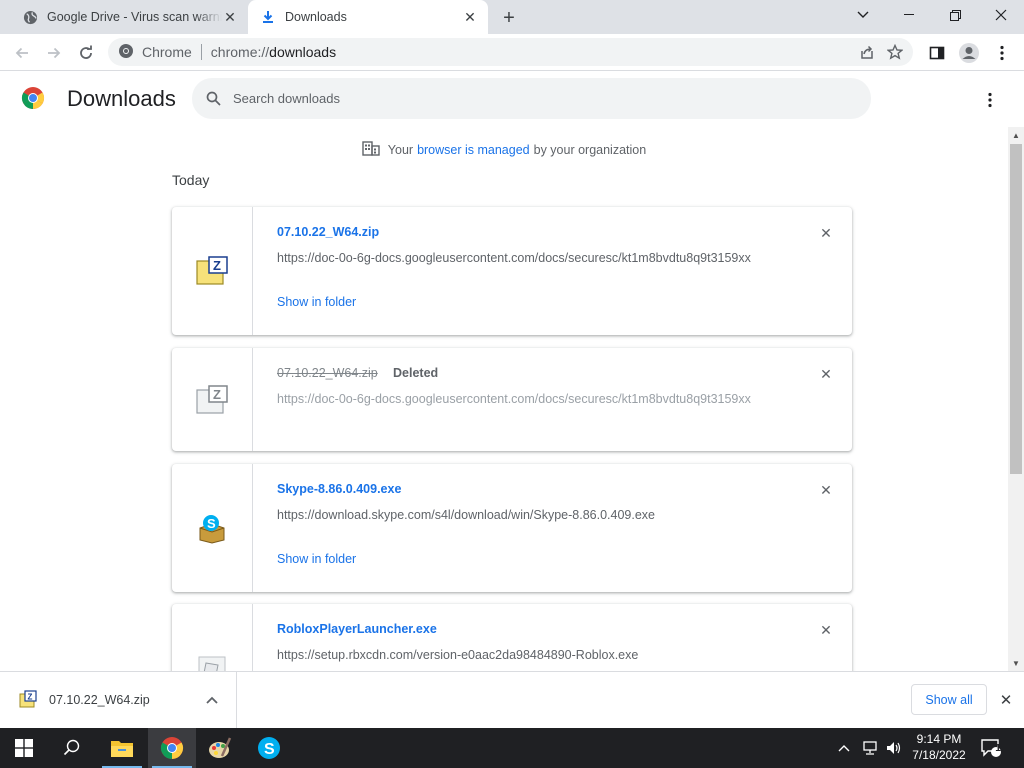  I want to click on minimize-button, so click(909, 15).